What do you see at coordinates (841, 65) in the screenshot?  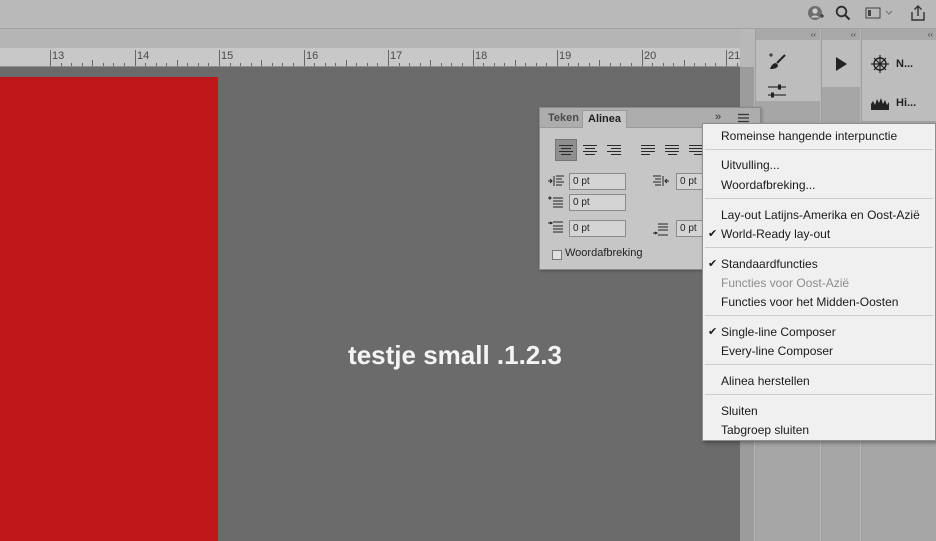 I see `play-icon` at bounding box center [841, 65].